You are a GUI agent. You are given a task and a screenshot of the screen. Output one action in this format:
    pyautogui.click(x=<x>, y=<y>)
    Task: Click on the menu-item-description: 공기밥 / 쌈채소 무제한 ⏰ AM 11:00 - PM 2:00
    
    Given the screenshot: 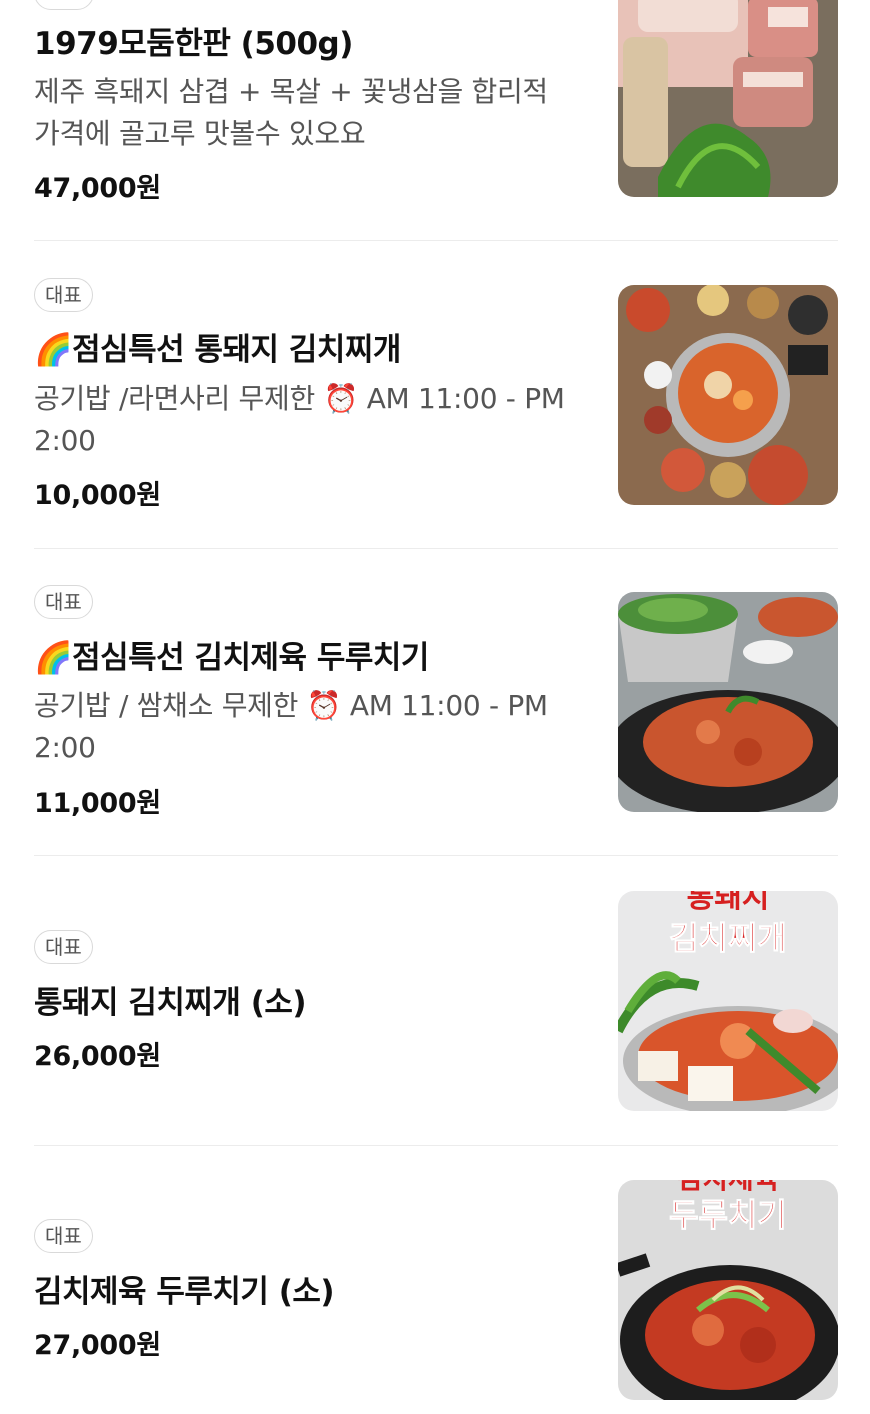 What is the action you would take?
    pyautogui.click(x=291, y=726)
    